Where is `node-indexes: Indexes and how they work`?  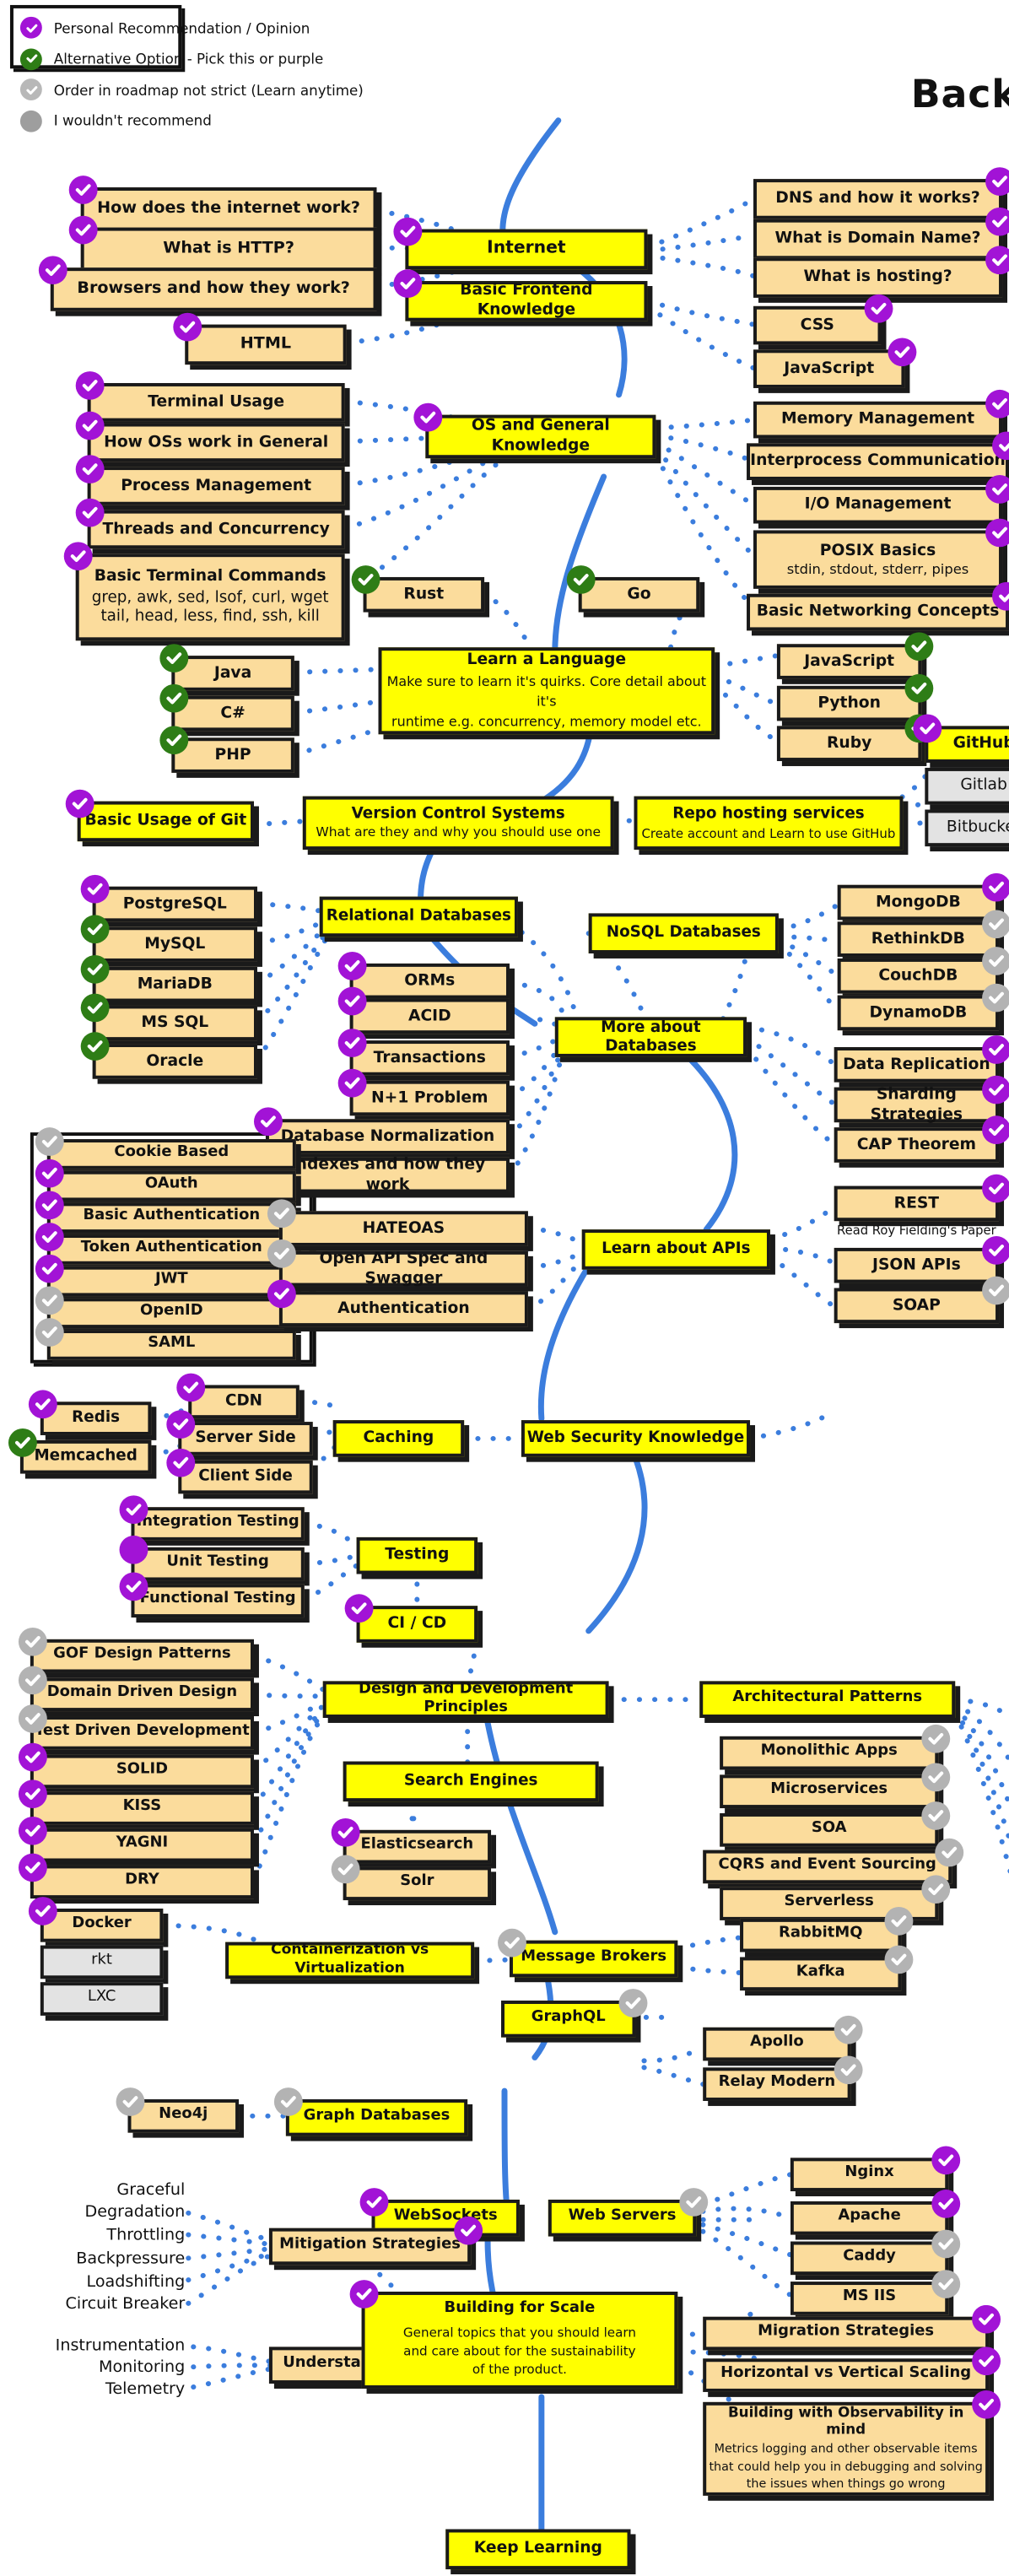 node-indexes: Indexes and how they work is located at coordinates (382, 1169).